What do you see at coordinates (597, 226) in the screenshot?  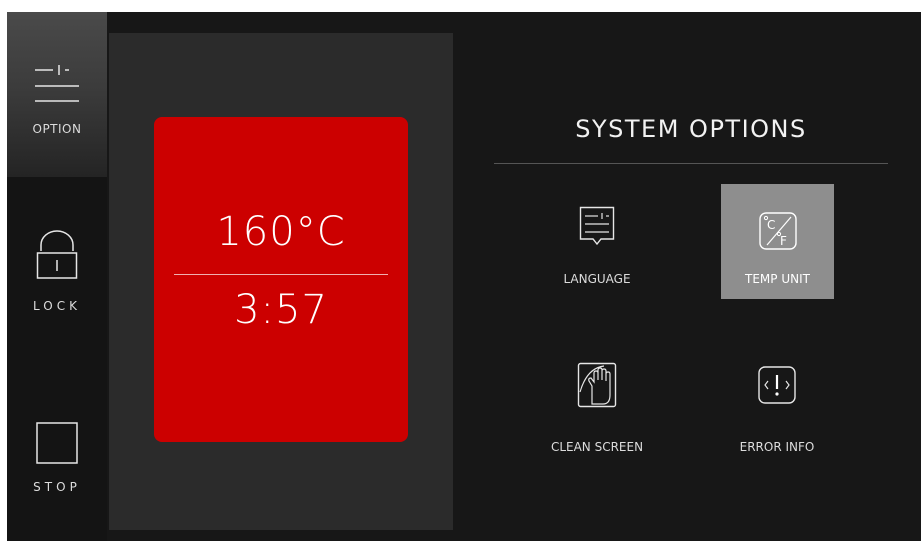 I see `language-icon` at bounding box center [597, 226].